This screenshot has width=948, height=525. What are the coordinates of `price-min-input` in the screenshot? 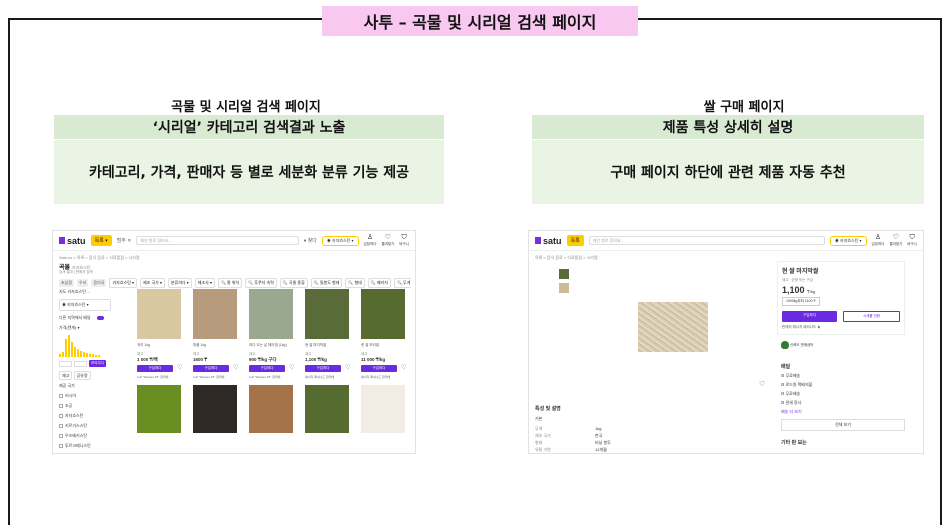 It's located at (65, 363).